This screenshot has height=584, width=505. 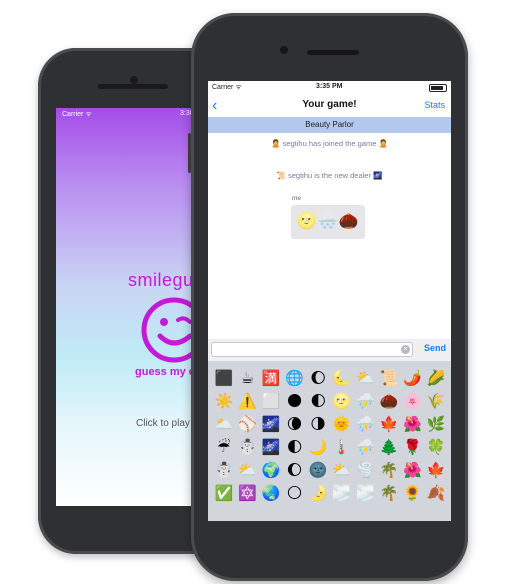 I want to click on emoji-key: 🌝, so click(x=342, y=401).